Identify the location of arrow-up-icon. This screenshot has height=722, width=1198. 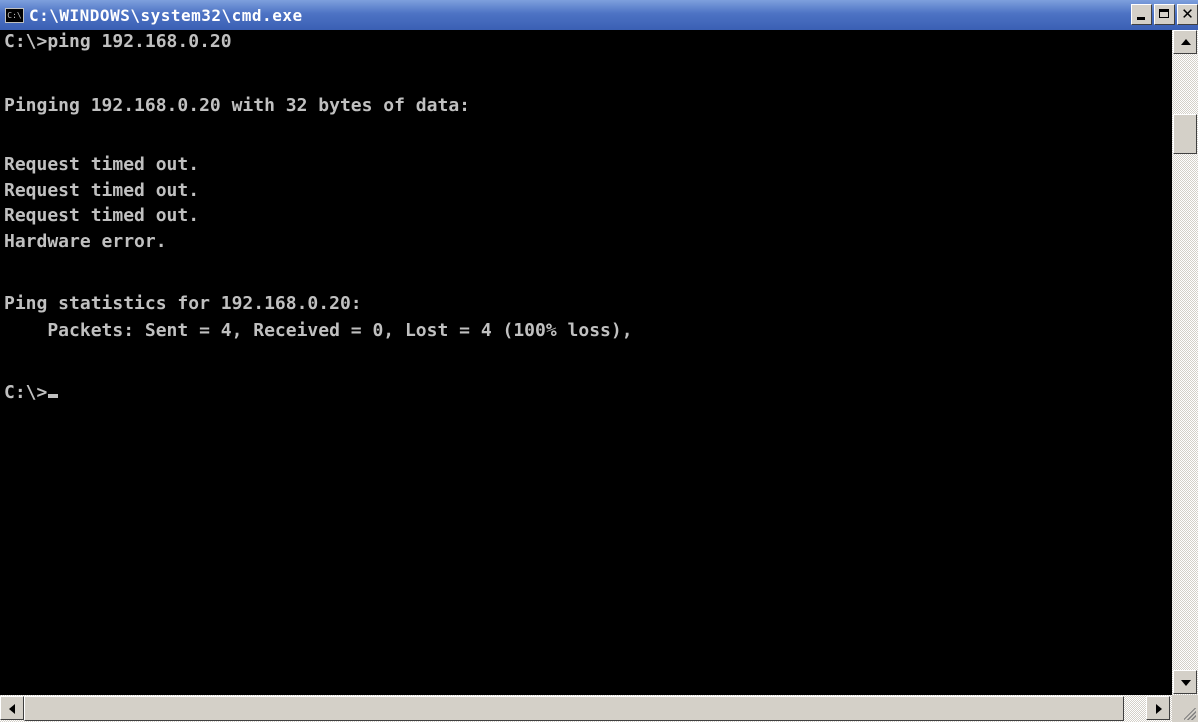
(1186, 42).